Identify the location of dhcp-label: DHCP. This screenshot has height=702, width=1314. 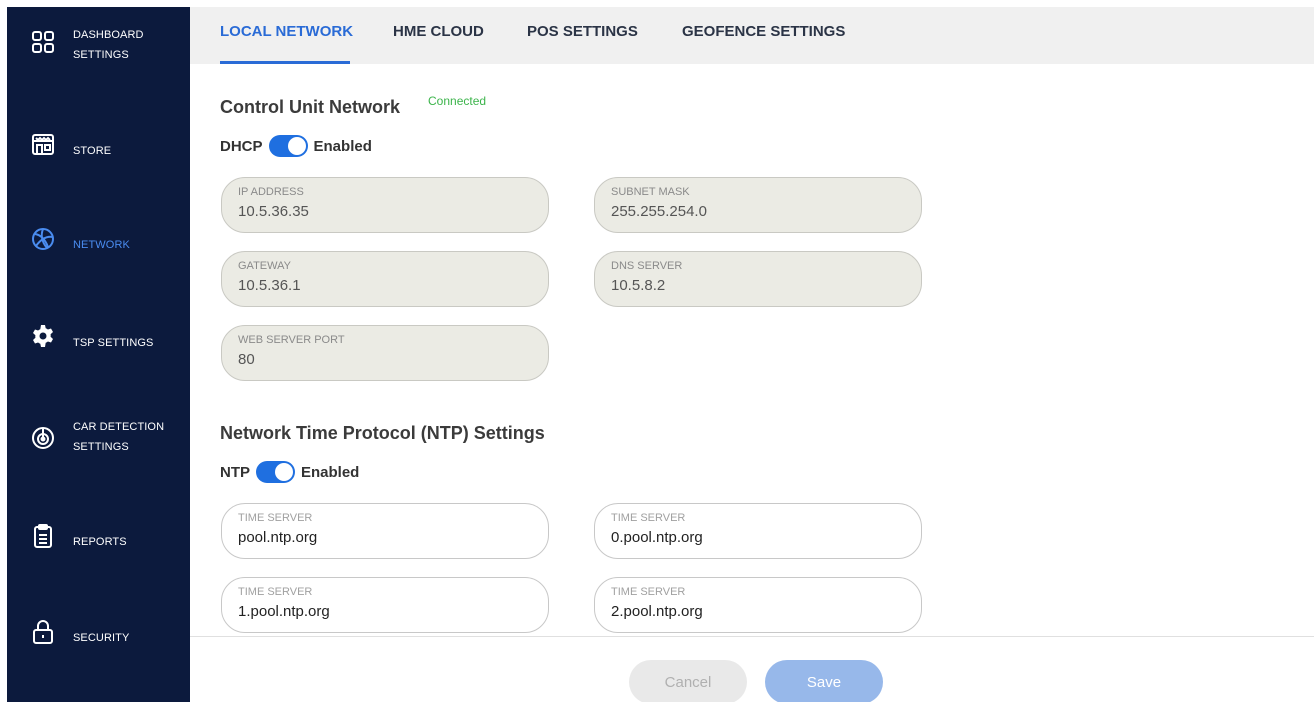
(241, 146).